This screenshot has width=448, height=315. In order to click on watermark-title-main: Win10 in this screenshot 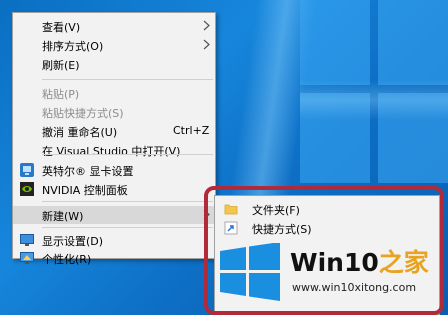, I will do `click(334, 262)`.